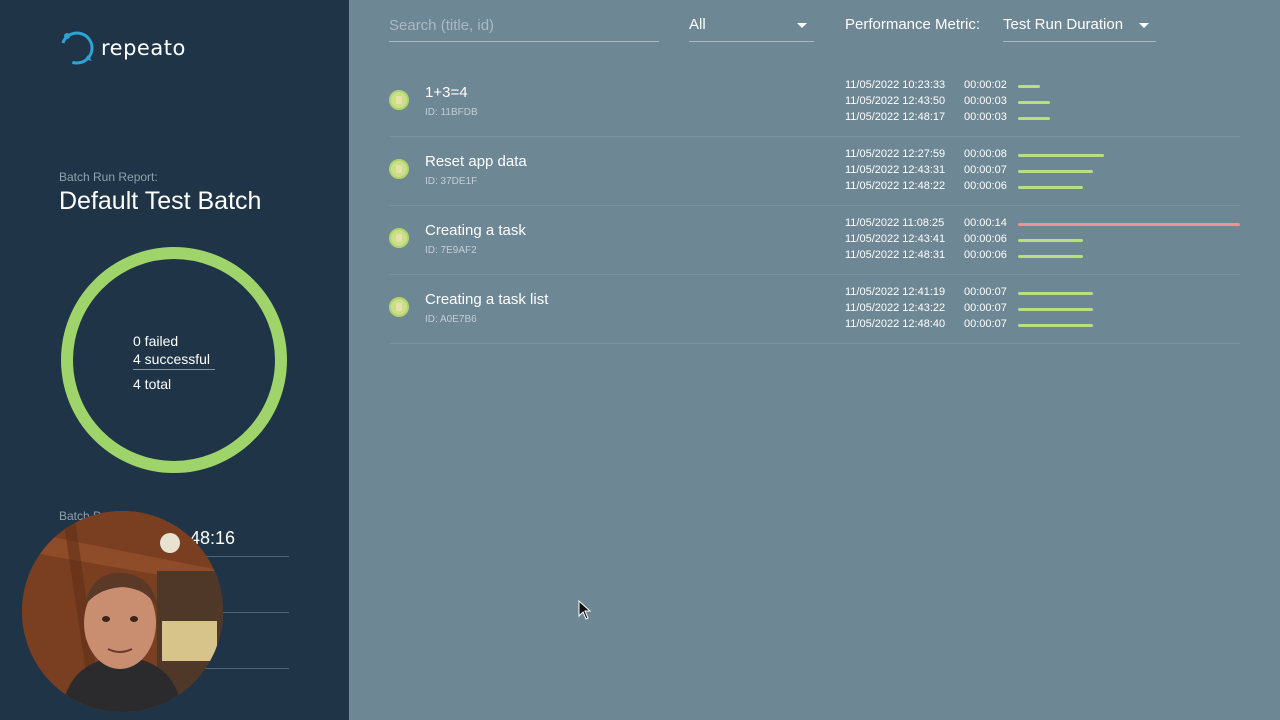  I want to click on summary-divider, so click(174, 369).